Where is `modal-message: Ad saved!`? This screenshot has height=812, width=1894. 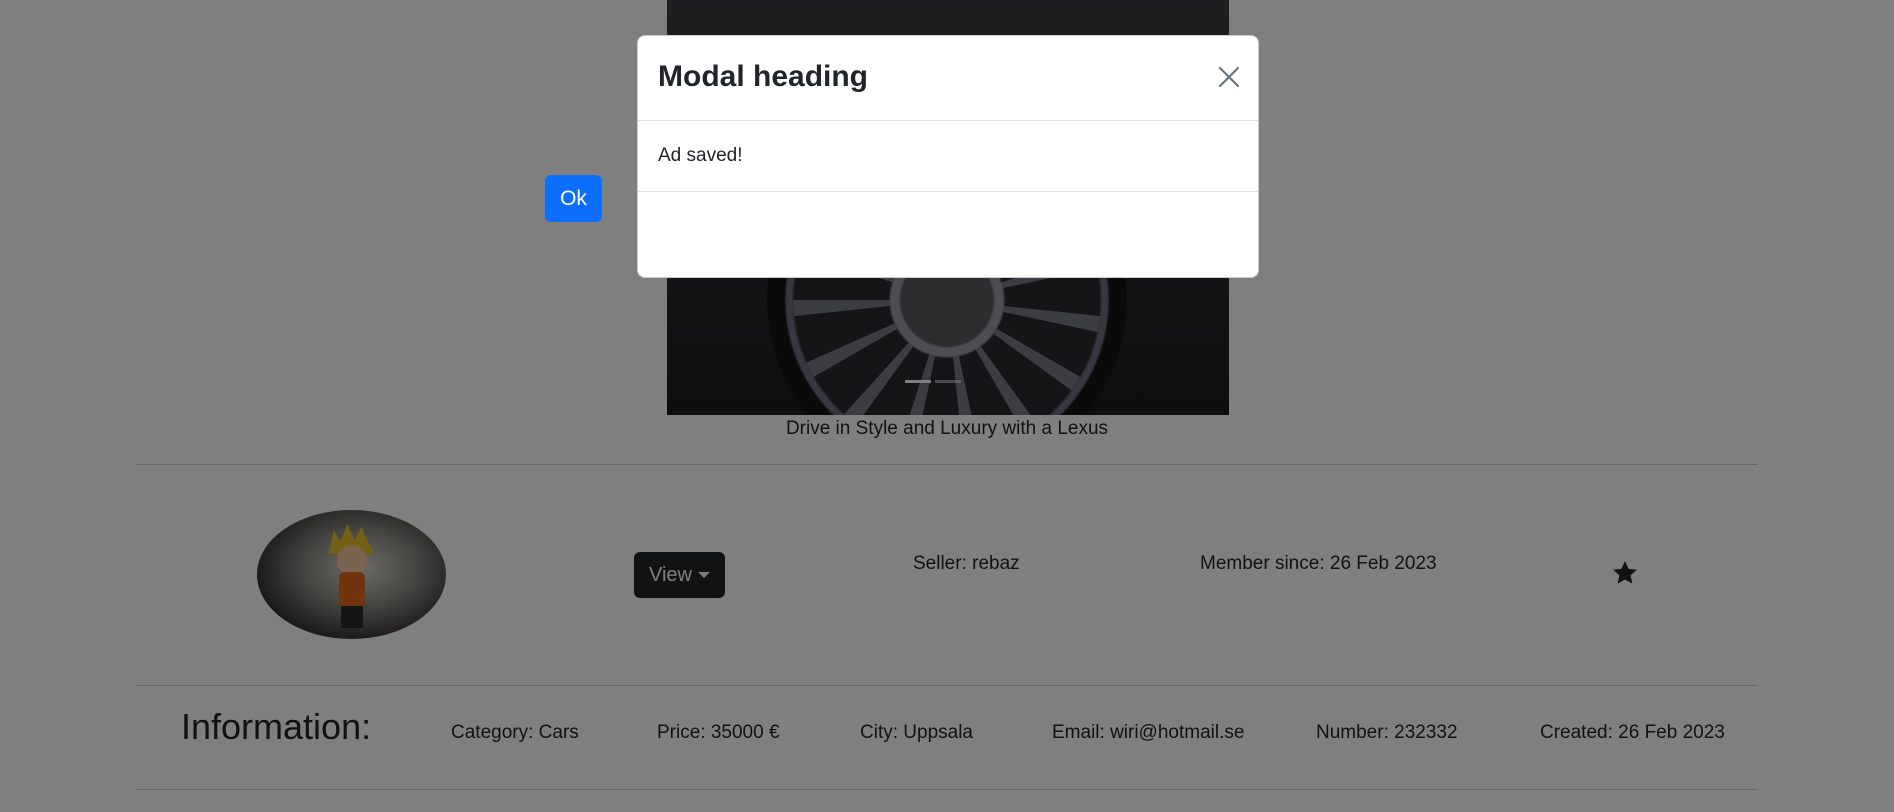
modal-message: Ad saved! is located at coordinates (700, 155).